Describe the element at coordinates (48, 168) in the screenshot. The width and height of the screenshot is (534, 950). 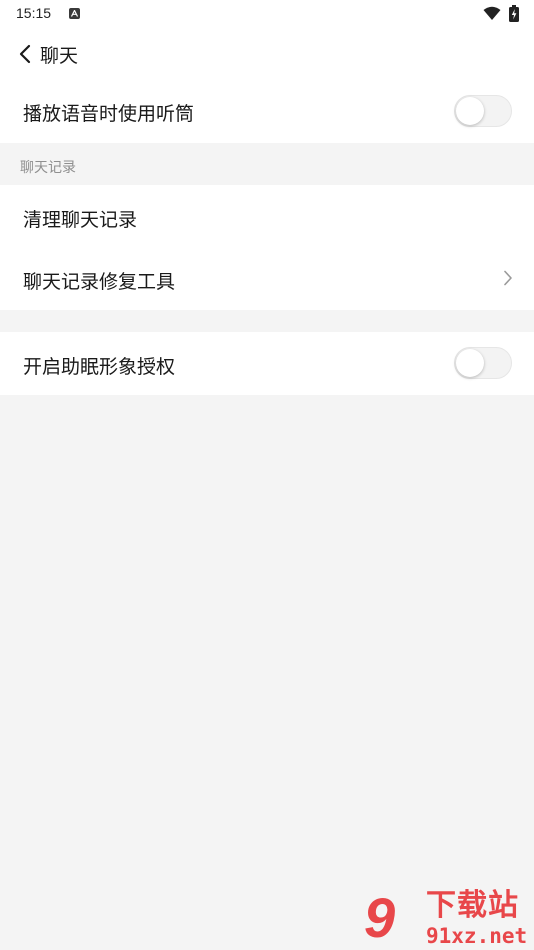
I see `section-label: 聊天记录` at that location.